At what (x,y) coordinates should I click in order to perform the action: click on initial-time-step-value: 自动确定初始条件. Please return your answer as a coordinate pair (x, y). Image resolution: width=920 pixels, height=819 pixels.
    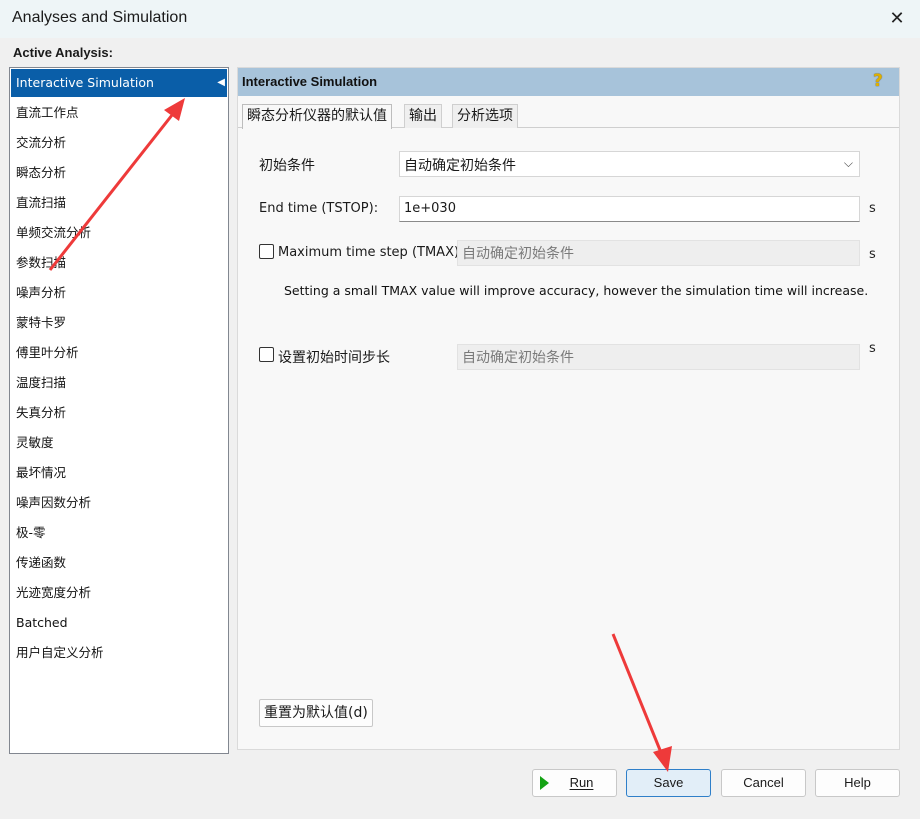
    Looking at the image, I should click on (518, 358).